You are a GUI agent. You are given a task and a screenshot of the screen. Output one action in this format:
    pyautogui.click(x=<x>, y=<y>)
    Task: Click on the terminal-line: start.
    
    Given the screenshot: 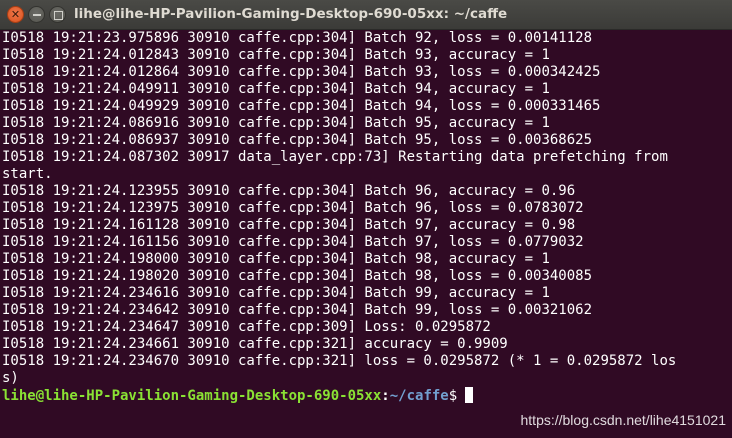 What is the action you would take?
    pyautogui.click(x=27, y=174)
    